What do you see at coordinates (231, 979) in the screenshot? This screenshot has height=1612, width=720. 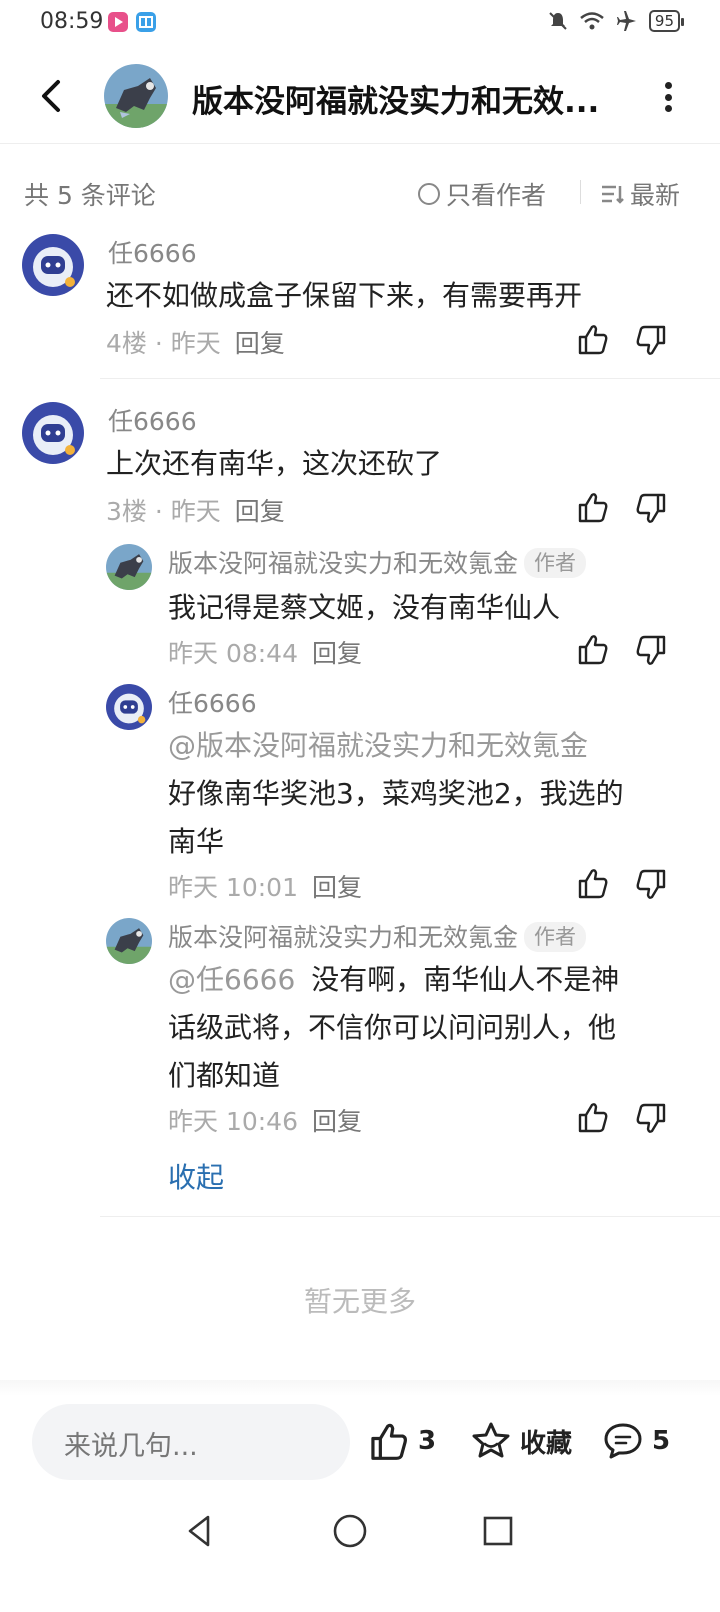 I see `mention-link: @任6666` at bounding box center [231, 979].